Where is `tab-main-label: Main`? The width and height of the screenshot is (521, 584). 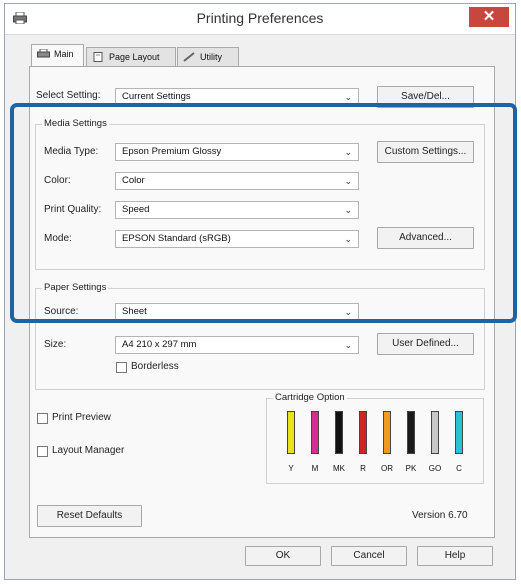
tab-main-label: Main is located at coordinates (64, 54).